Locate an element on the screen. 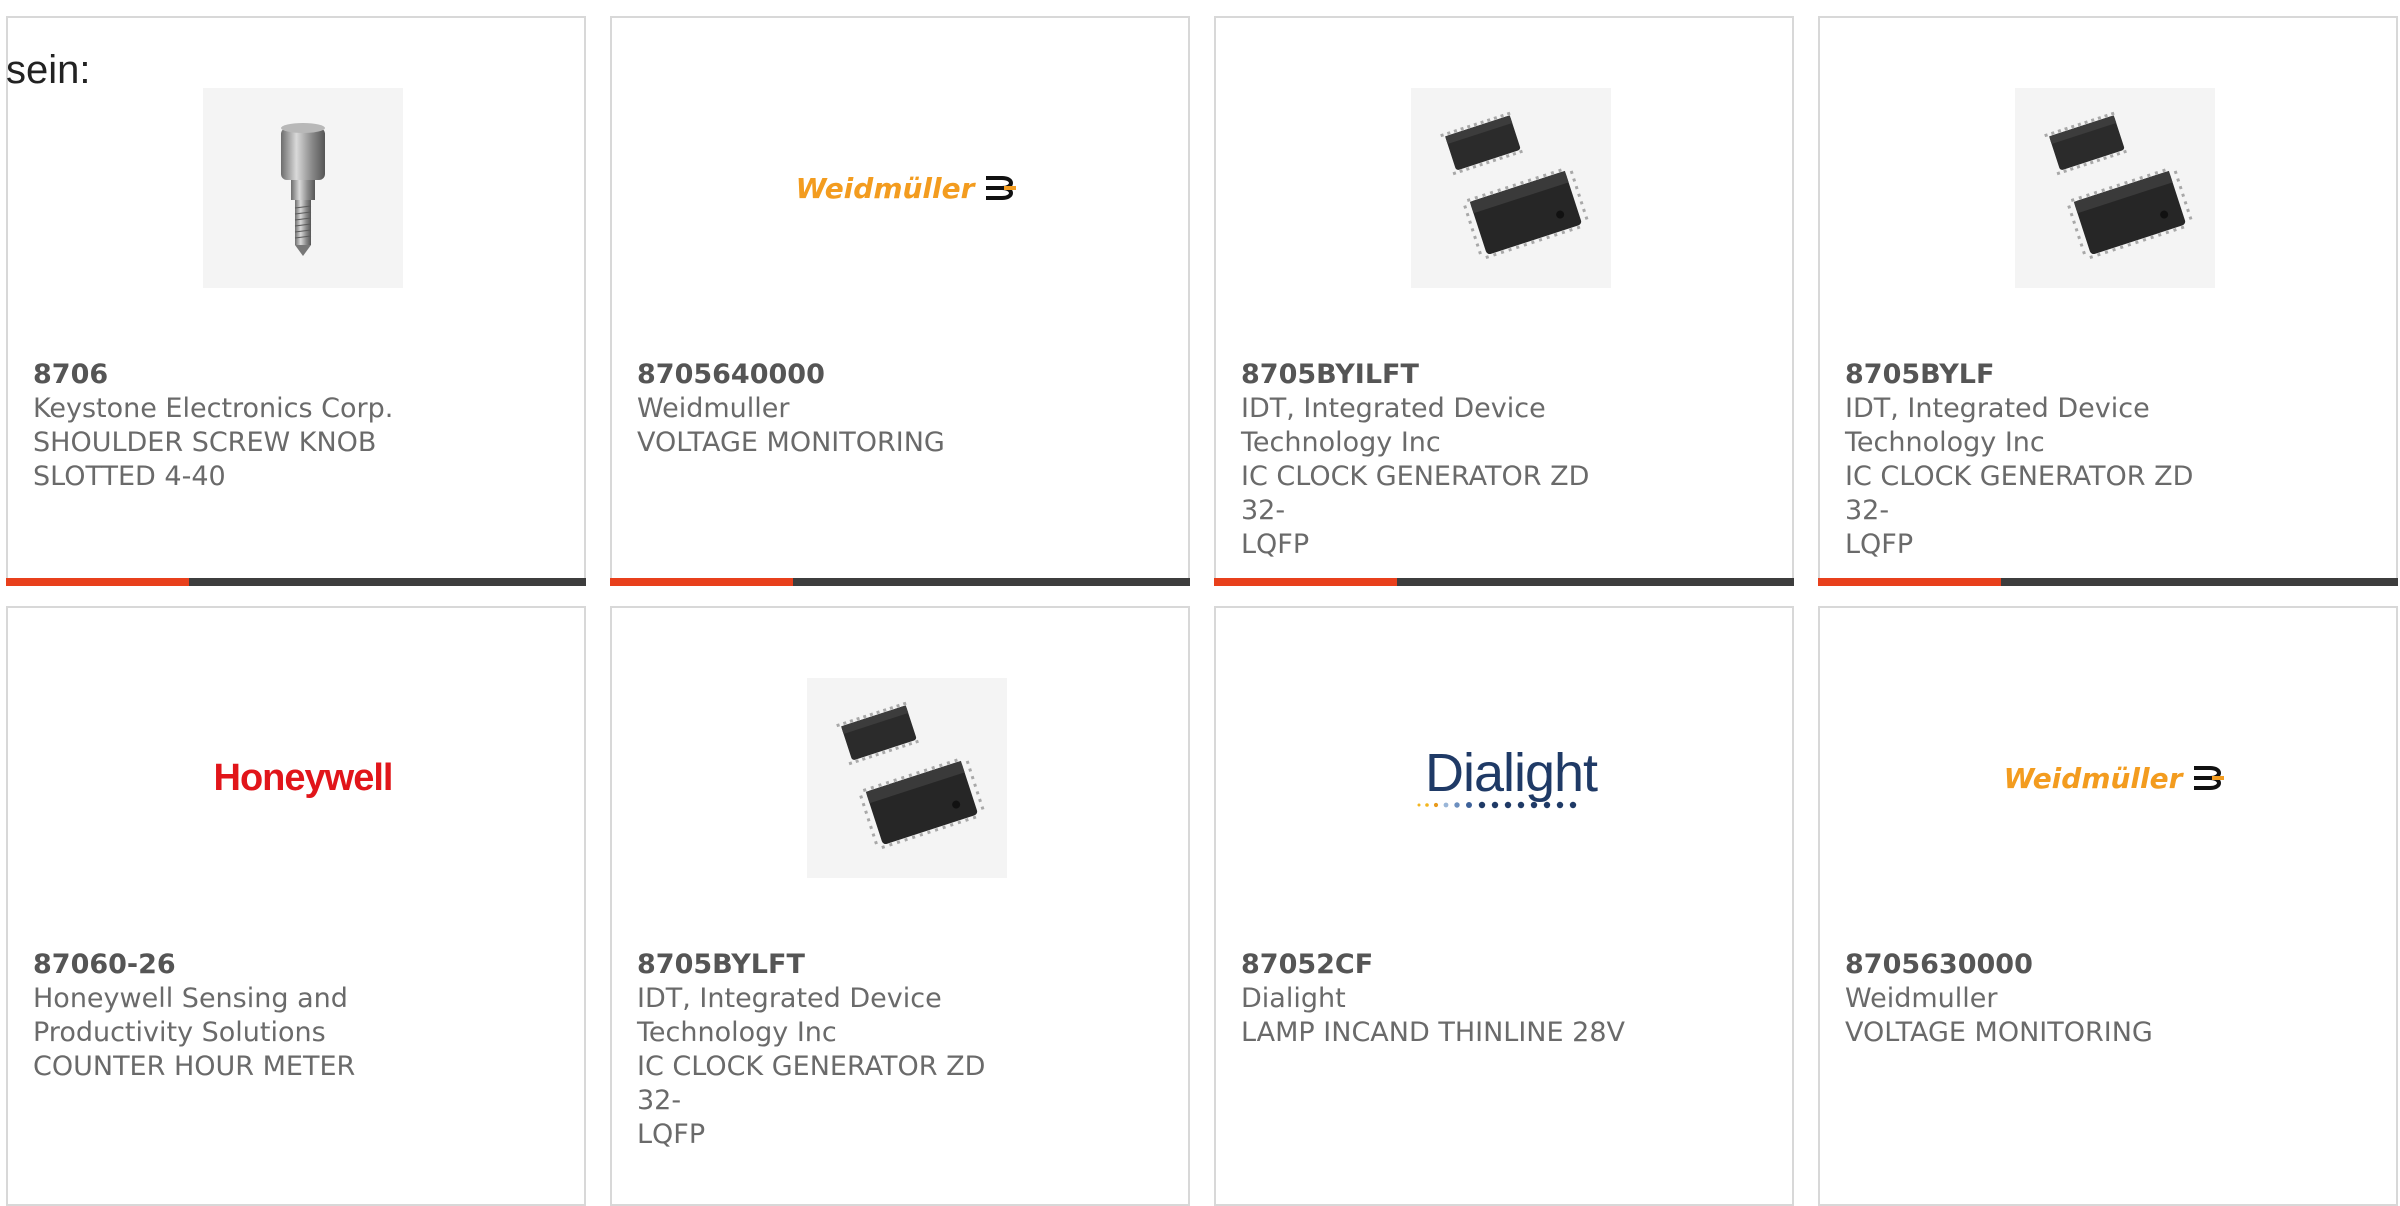  part-number: 8706 is located at coordinates (233, 375).